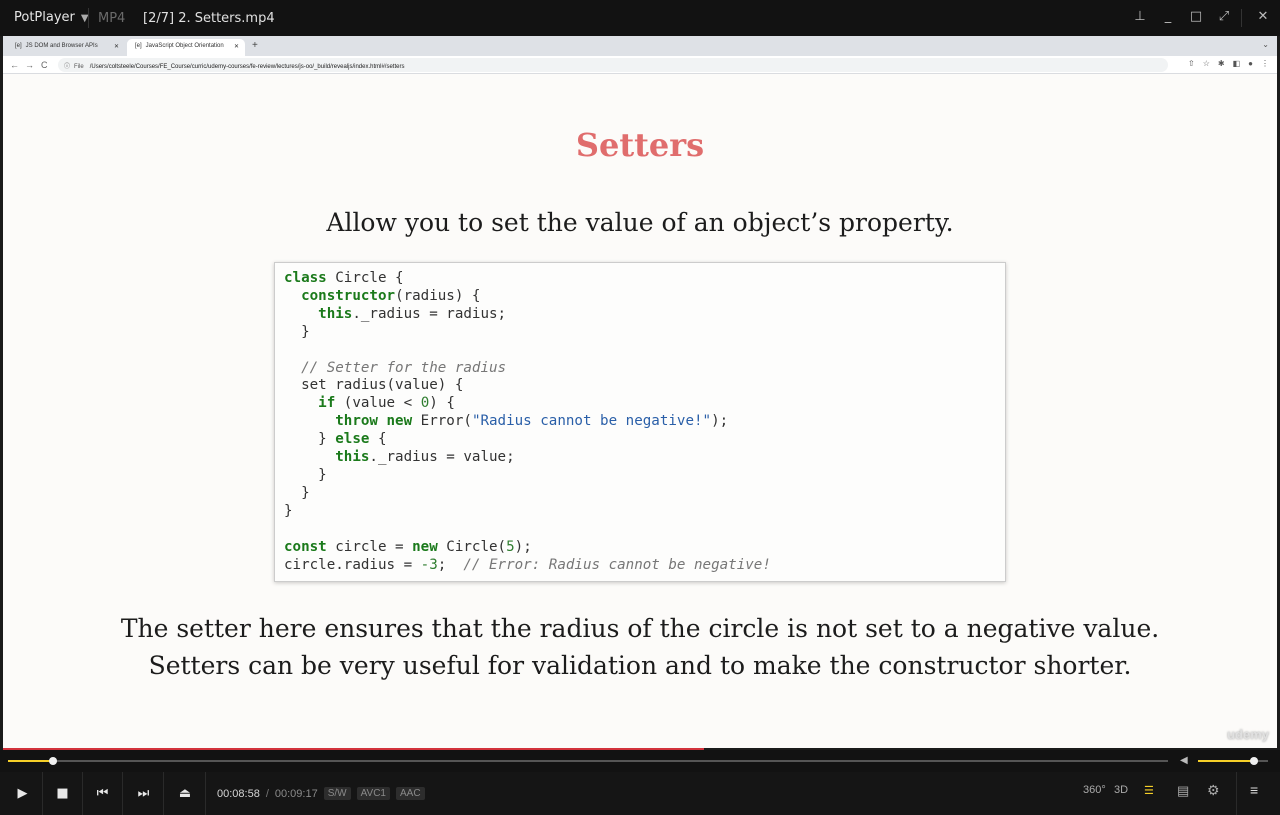  What do you see at coordinates (1094, 790) in the screenshot?
I see `vr360-button: 360°` at bounding box center [1094, 790].